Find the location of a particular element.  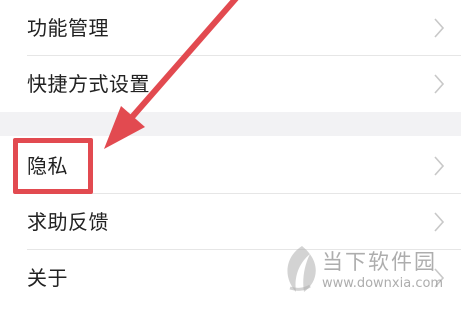

watermark-url: www.downxia.com is located at coordinates (383, 283).